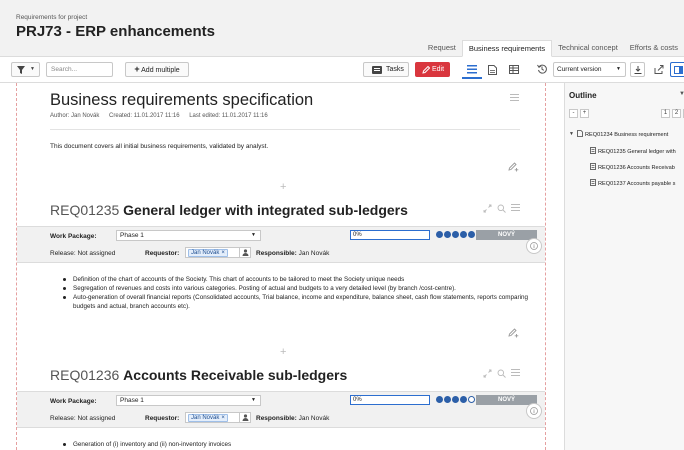  I want to click on download-icon, so click(638, 70).